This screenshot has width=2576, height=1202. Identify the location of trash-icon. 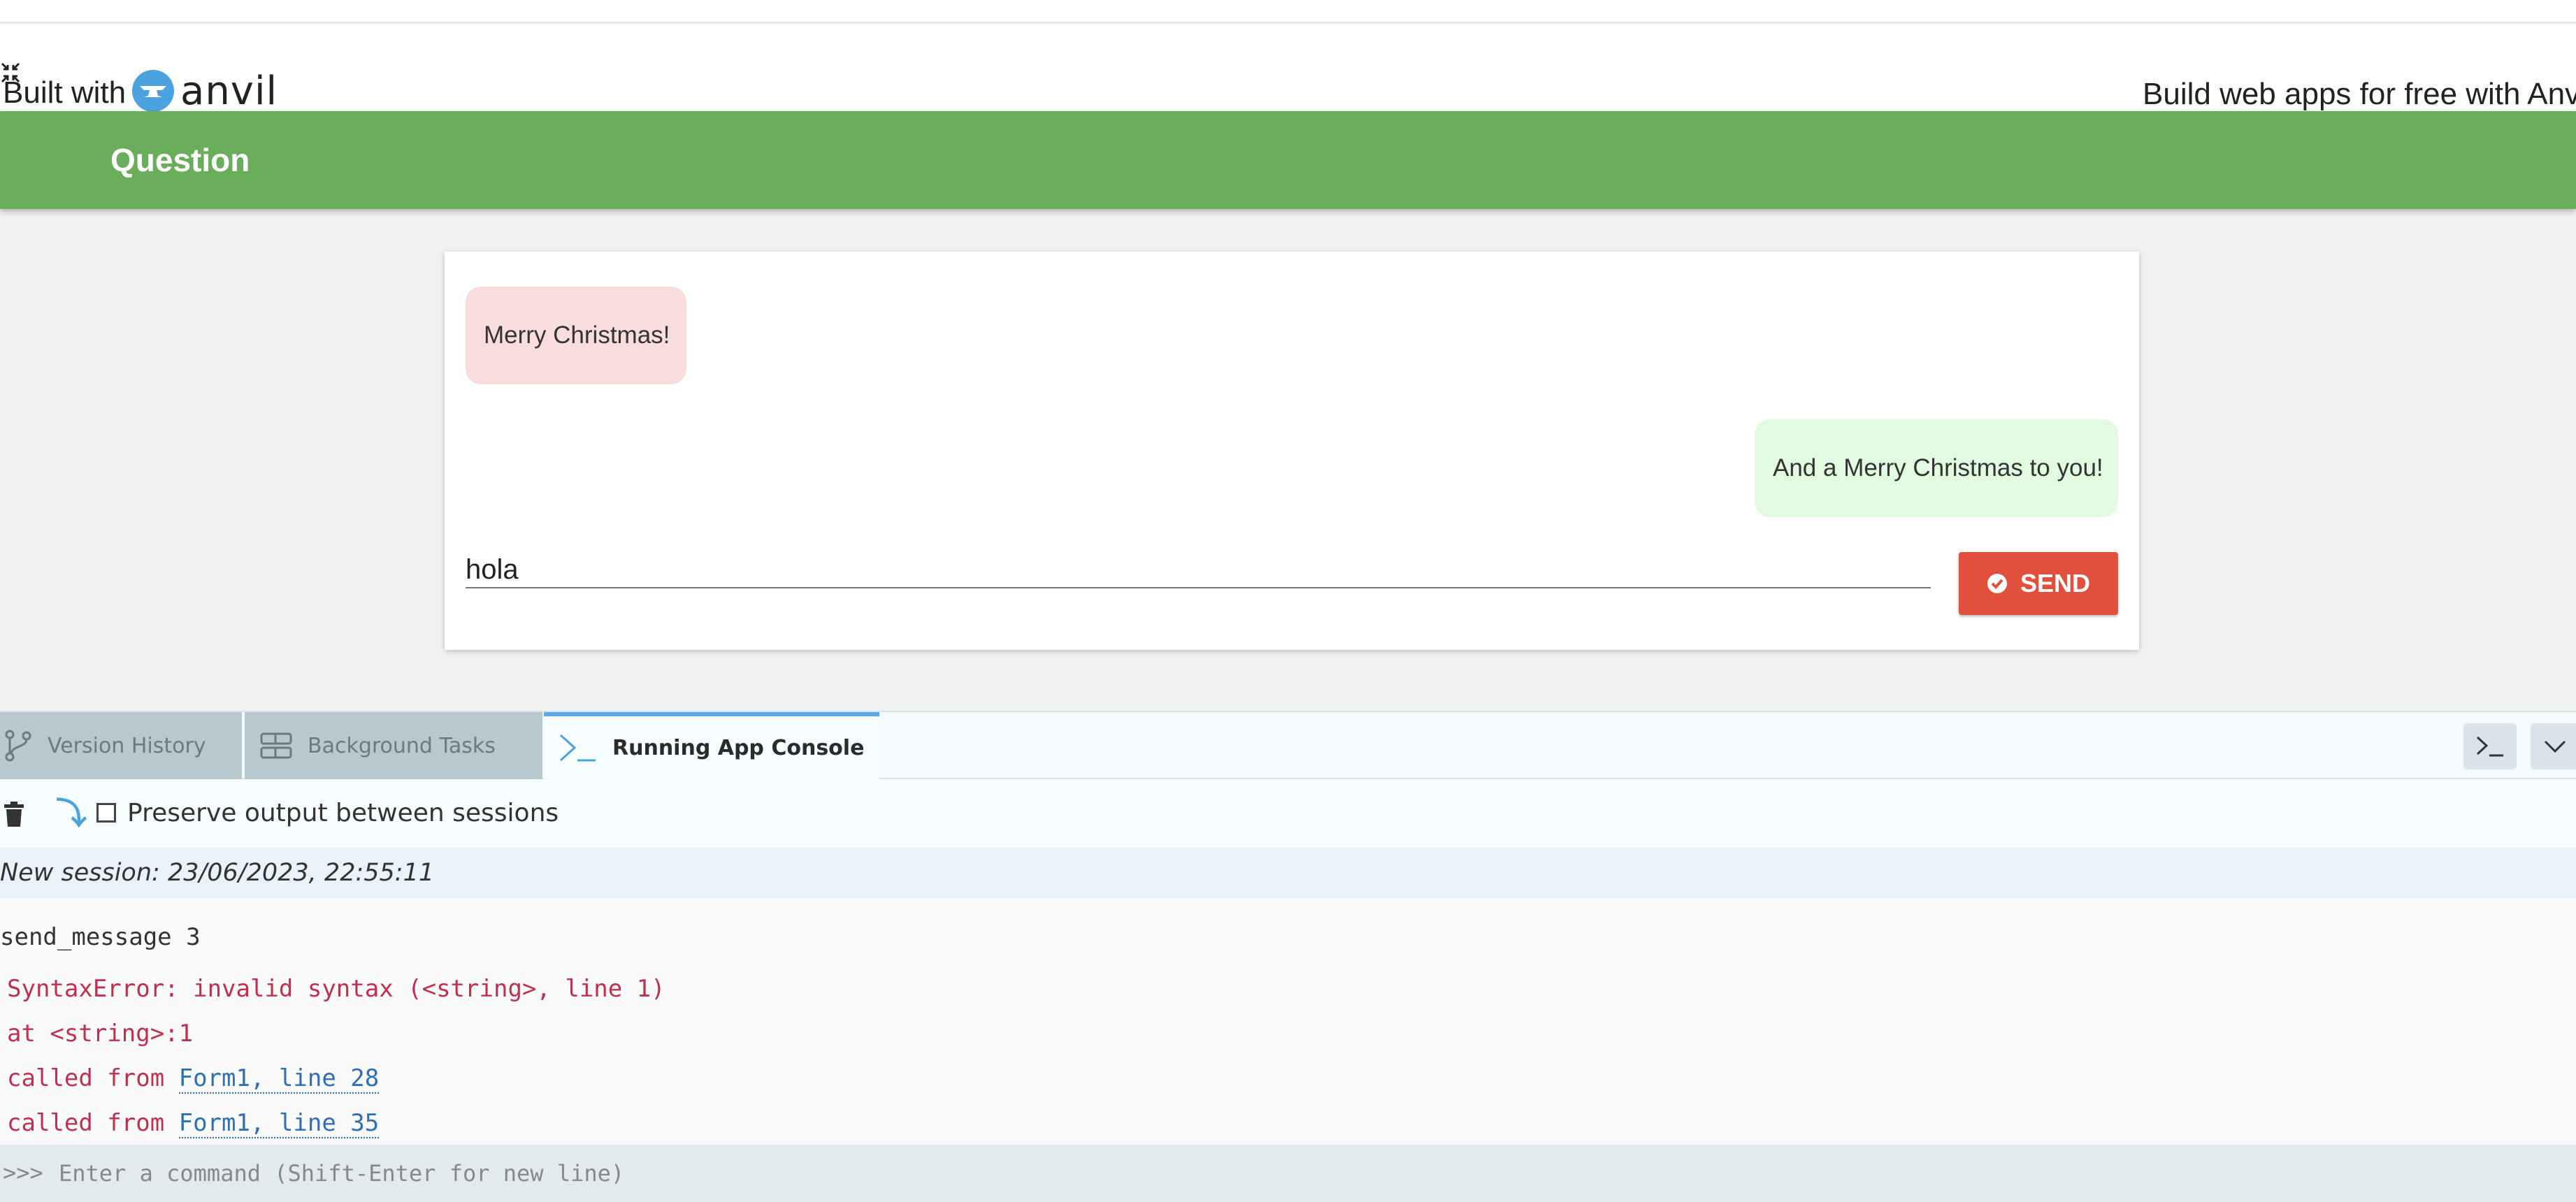
(14, 815).